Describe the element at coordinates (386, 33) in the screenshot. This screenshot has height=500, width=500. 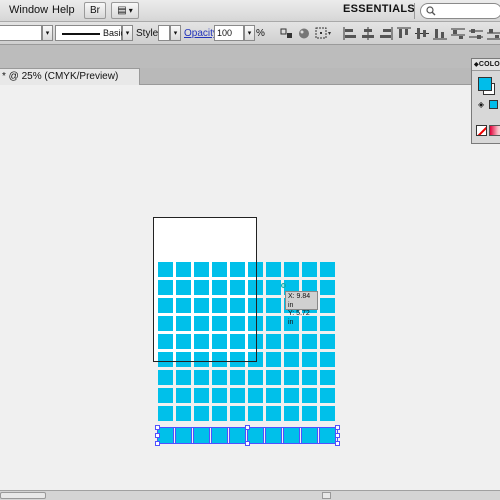
I see `align-right-icon` at that location.